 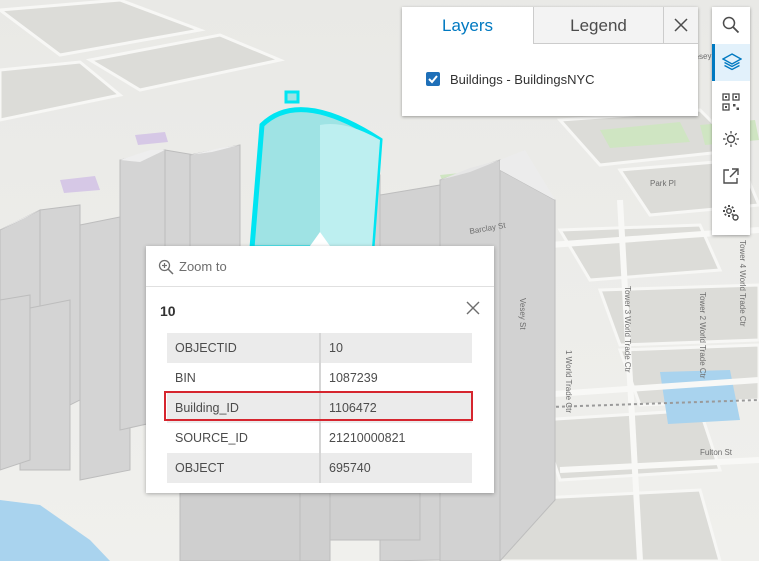 I want to click on layer-visibility-checkbox, so click(x=433, y=79).